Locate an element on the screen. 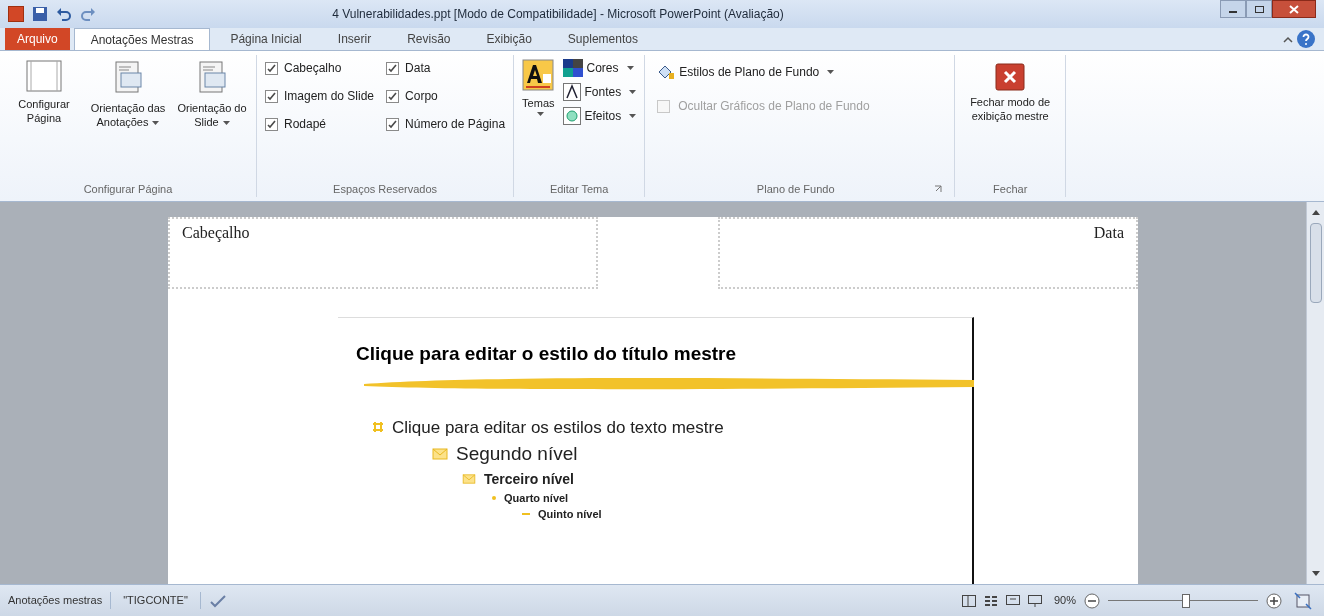 This screenshot has width=1324, height=616. checkbox-label: Cabeçalho is located at coordinates (313, 68).